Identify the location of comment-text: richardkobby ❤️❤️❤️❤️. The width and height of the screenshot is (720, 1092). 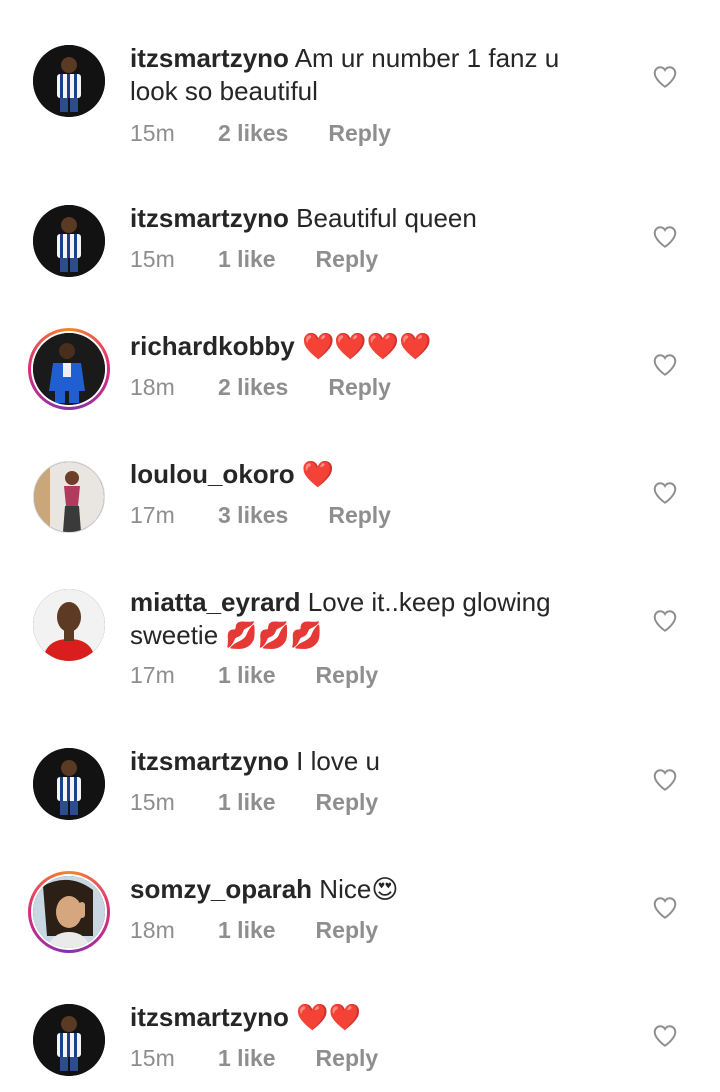
(370, 346).